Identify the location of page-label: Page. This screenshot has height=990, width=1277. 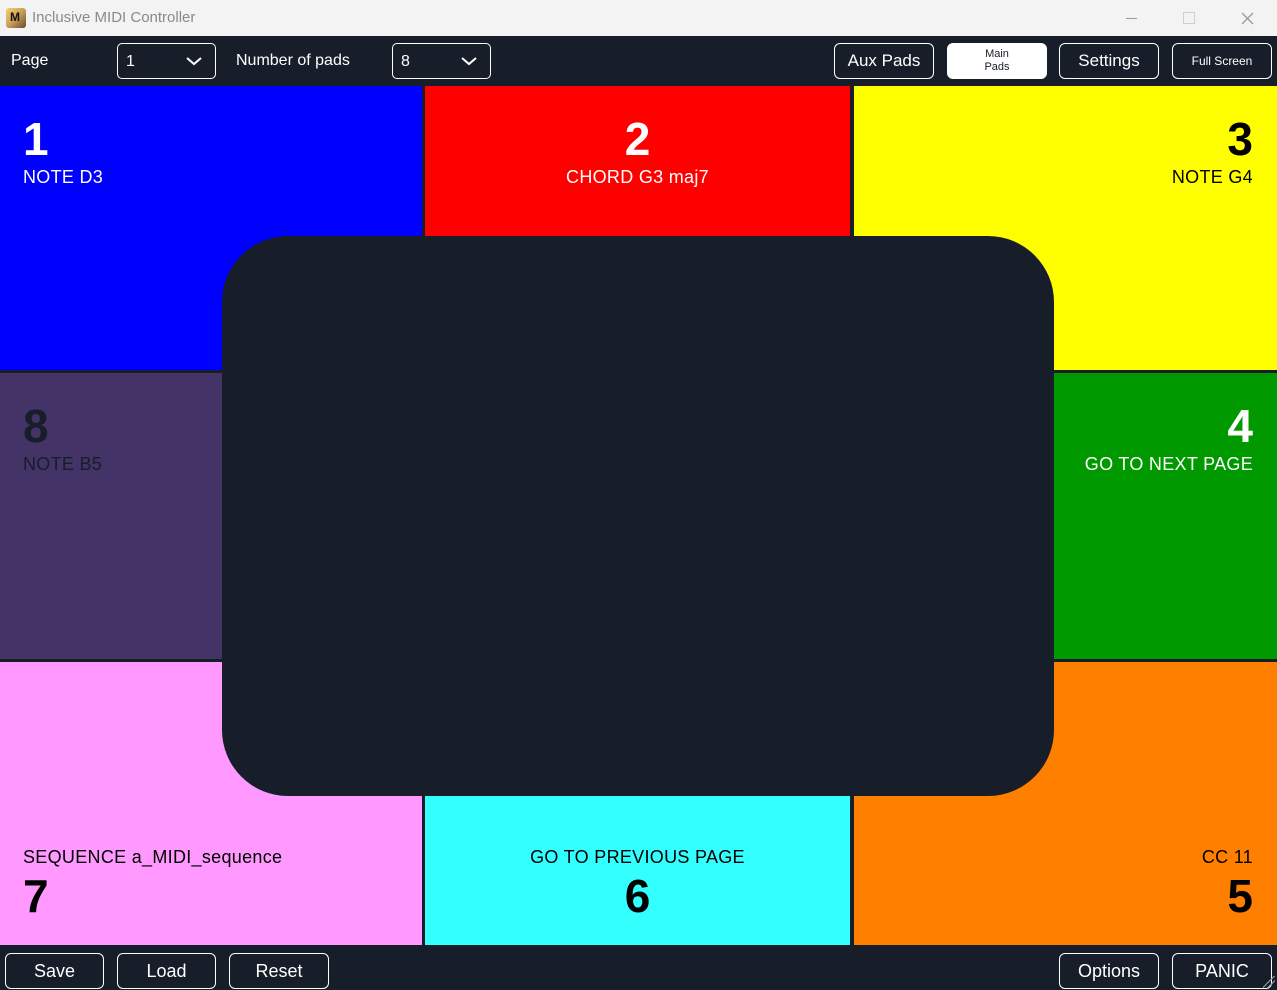
(30, 60).